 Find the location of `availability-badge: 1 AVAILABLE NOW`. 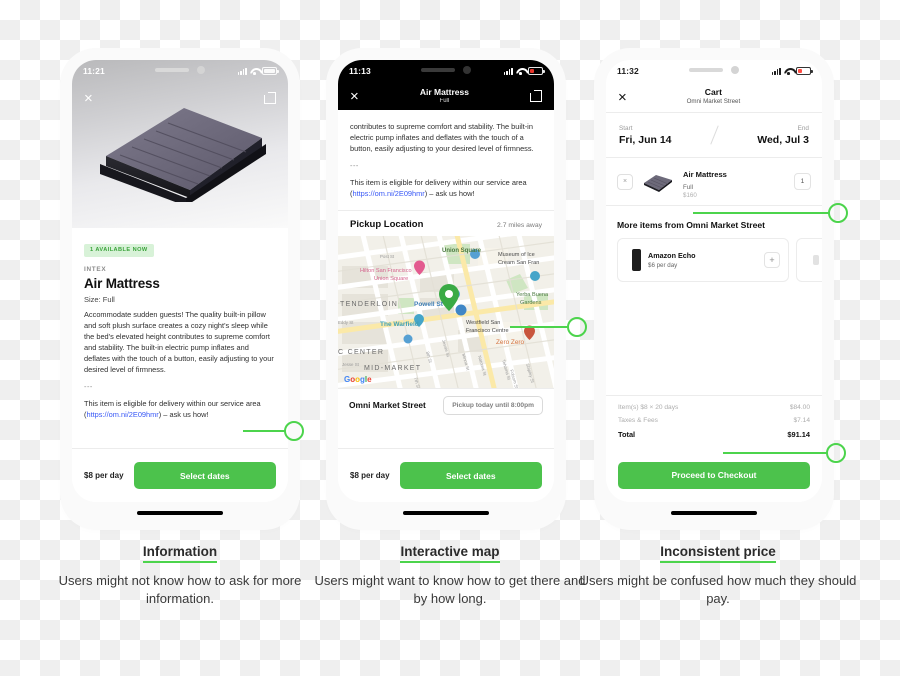

availability-badge: 1 AVAILABLE NOW is located at coordinates (119, 250).